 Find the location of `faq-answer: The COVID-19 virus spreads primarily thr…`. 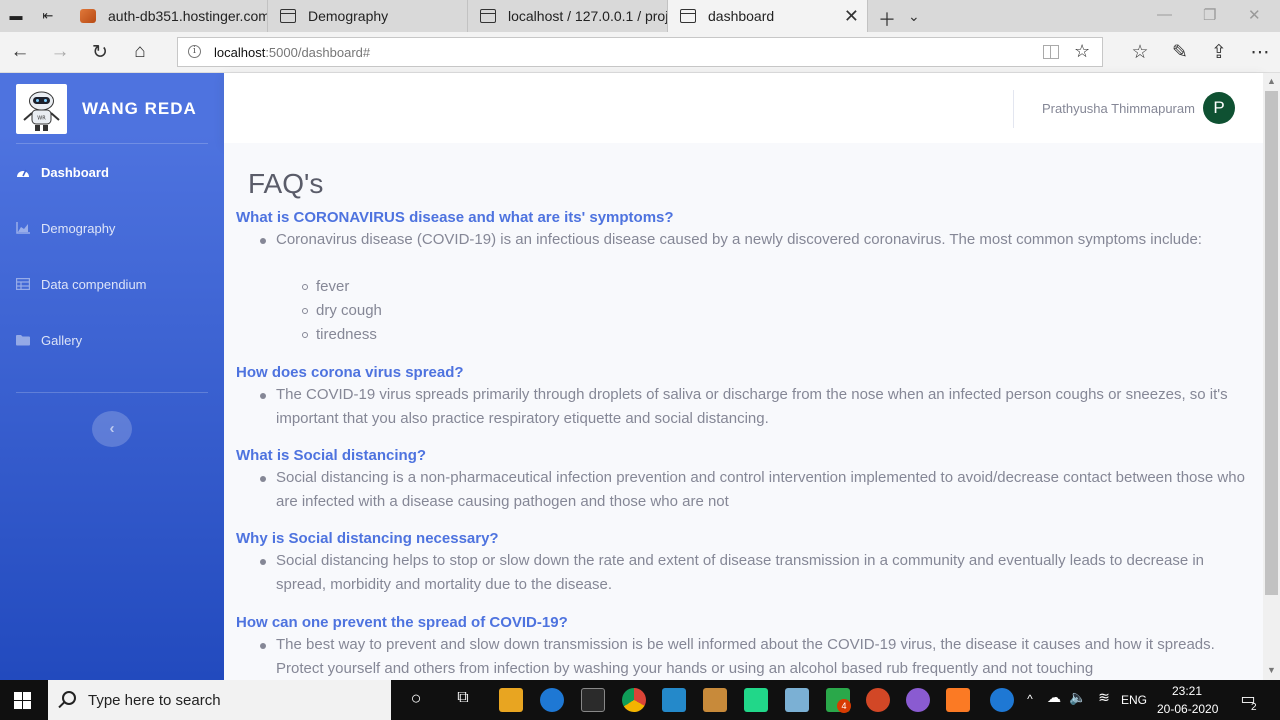

faq-answer: The COVID-19 virus spreads primarily thr… is located at coordinates (758, 407).